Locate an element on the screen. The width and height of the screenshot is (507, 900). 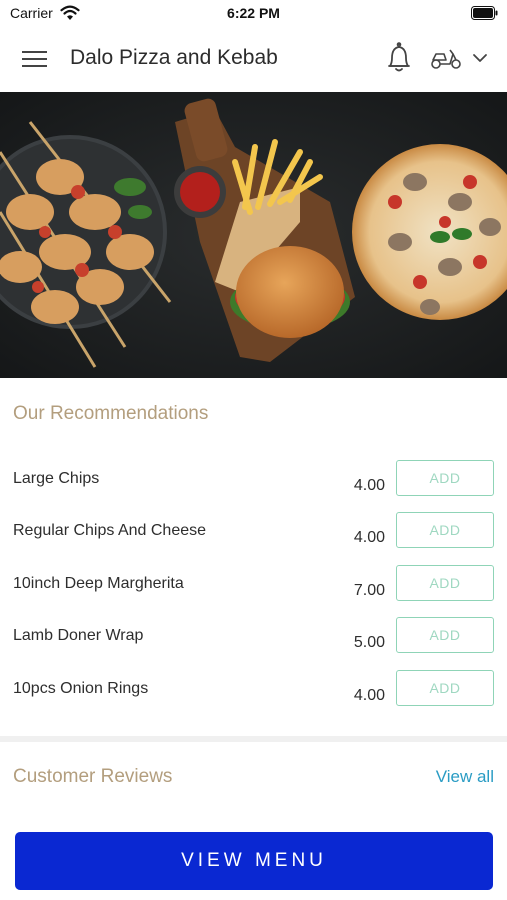
item-name: Regular Chips And Cheese is located at coordinates (110, 530).